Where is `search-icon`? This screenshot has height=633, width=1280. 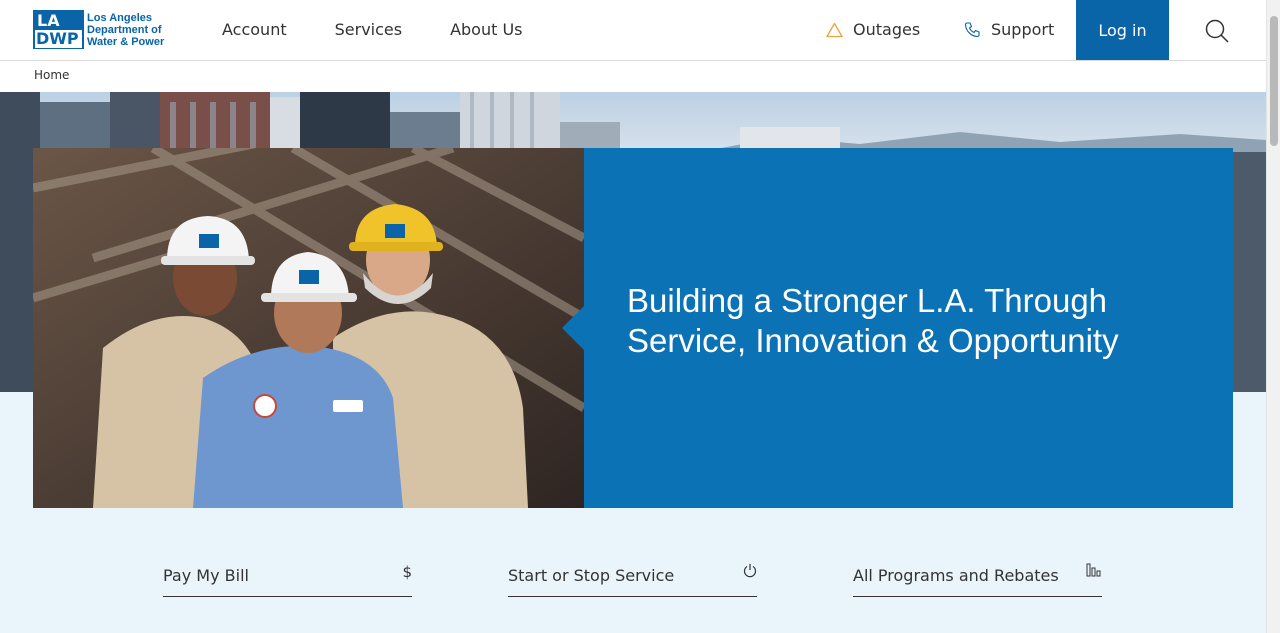 search-icon is located at coordinates (1217, 31).